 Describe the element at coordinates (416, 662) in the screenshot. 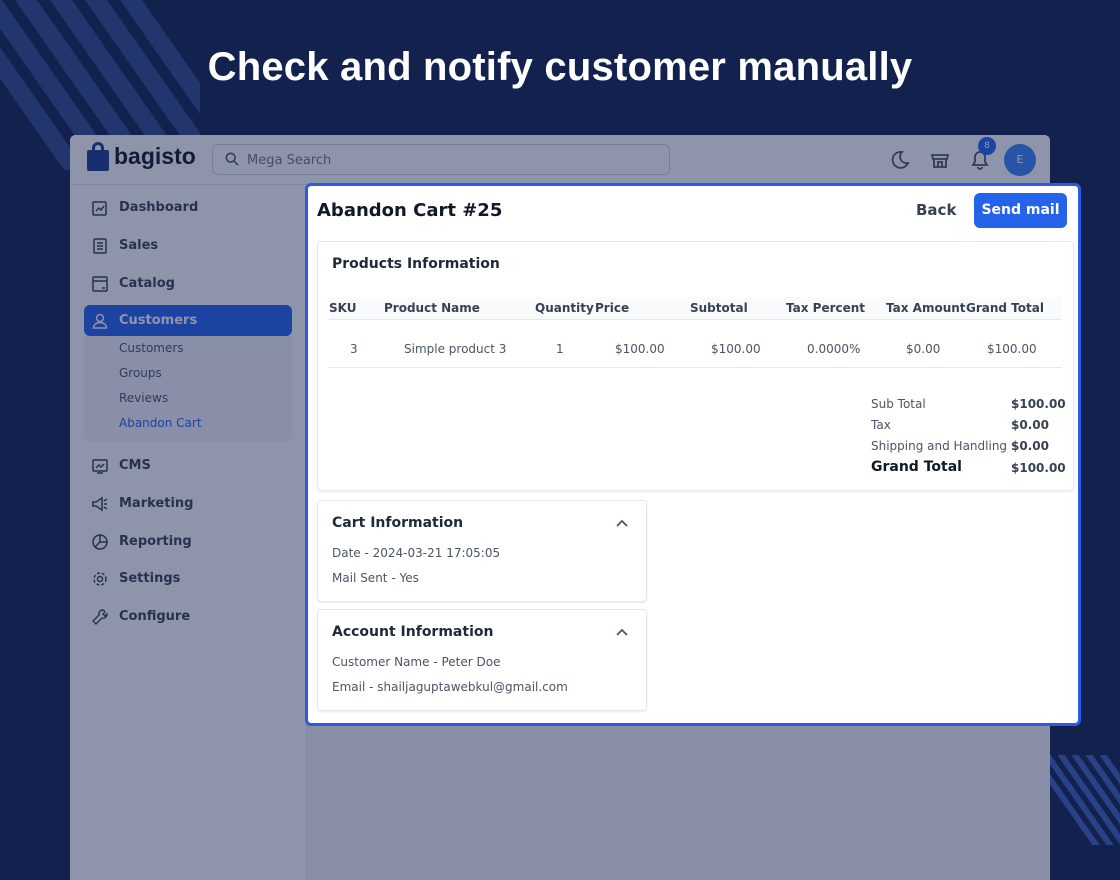

I see `customer-name: Customer Name - Peter Doe` at that location.